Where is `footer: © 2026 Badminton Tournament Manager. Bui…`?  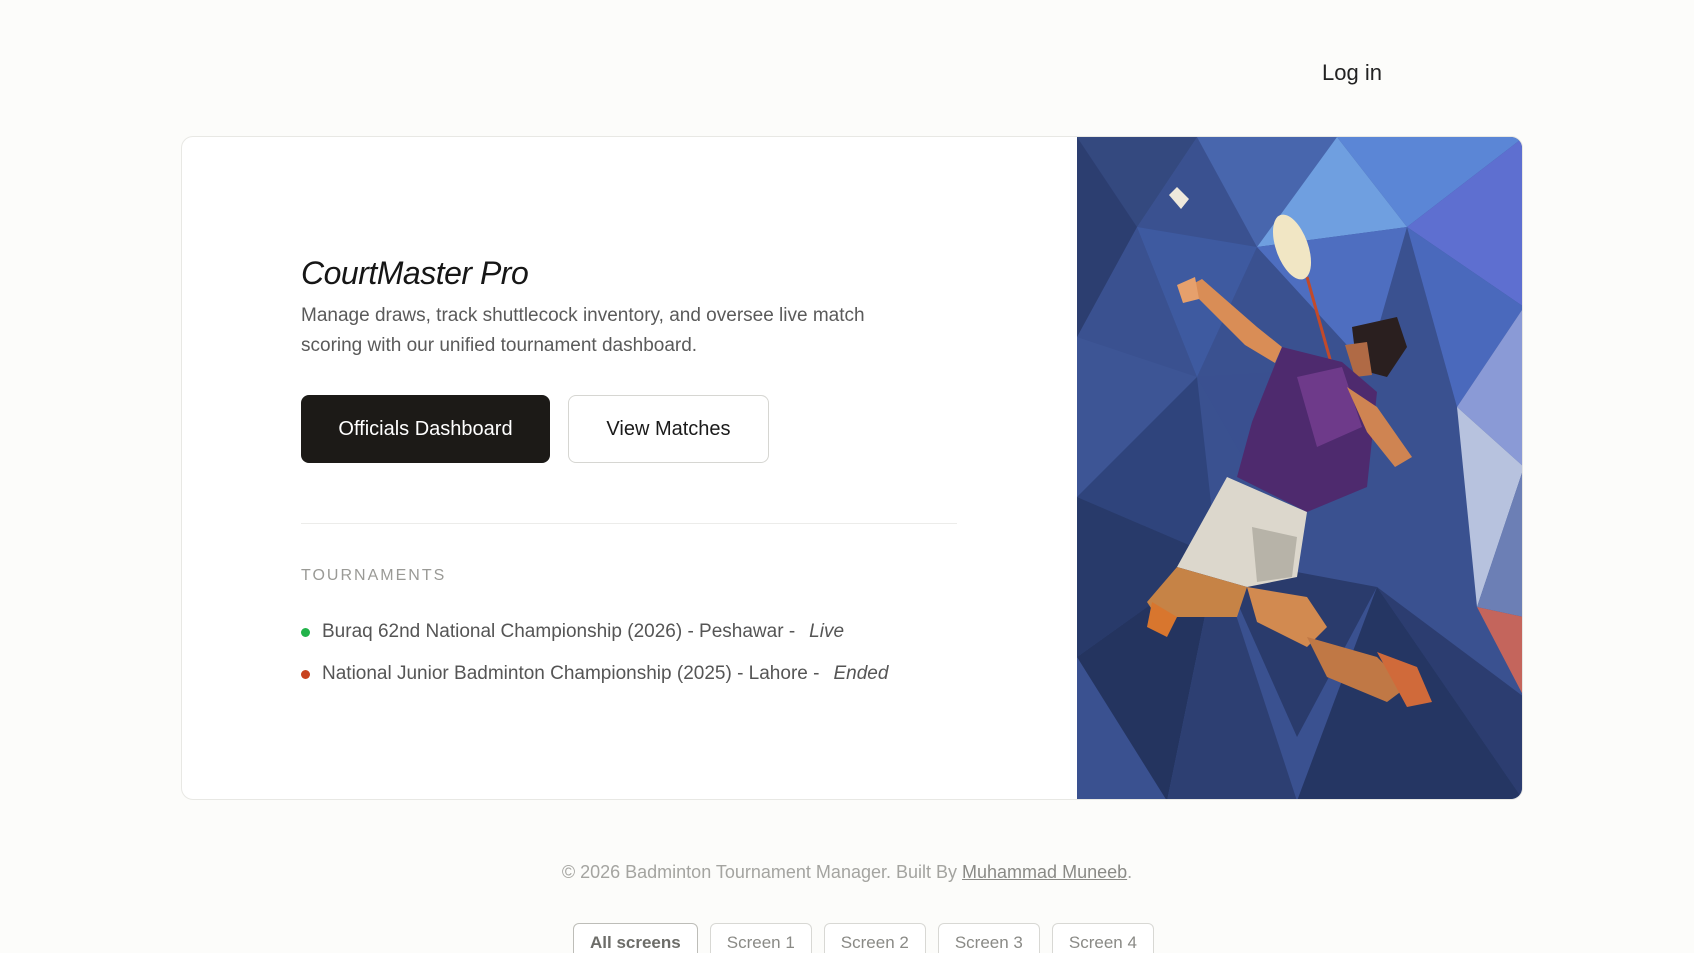
footer: © 2026 Badminton Tournament Manager. Bui… is located at coordinates (847, 872).